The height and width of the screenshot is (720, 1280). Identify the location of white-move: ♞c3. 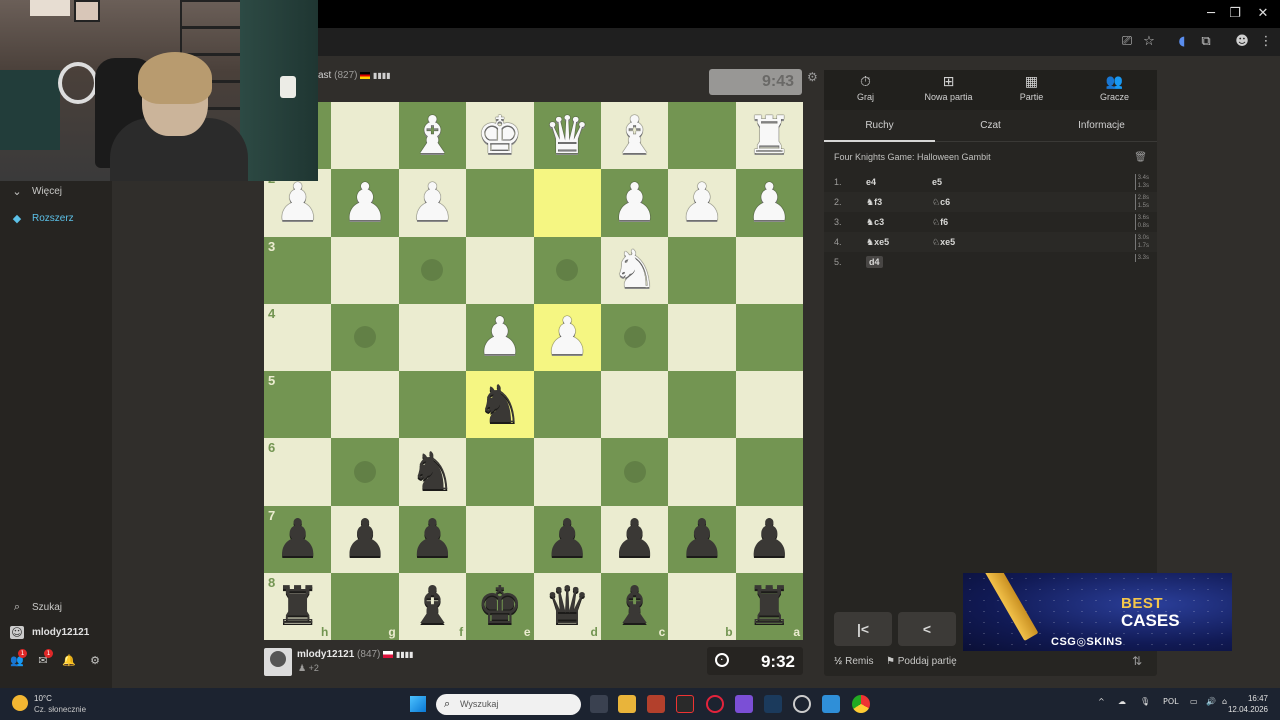
(875, 222).